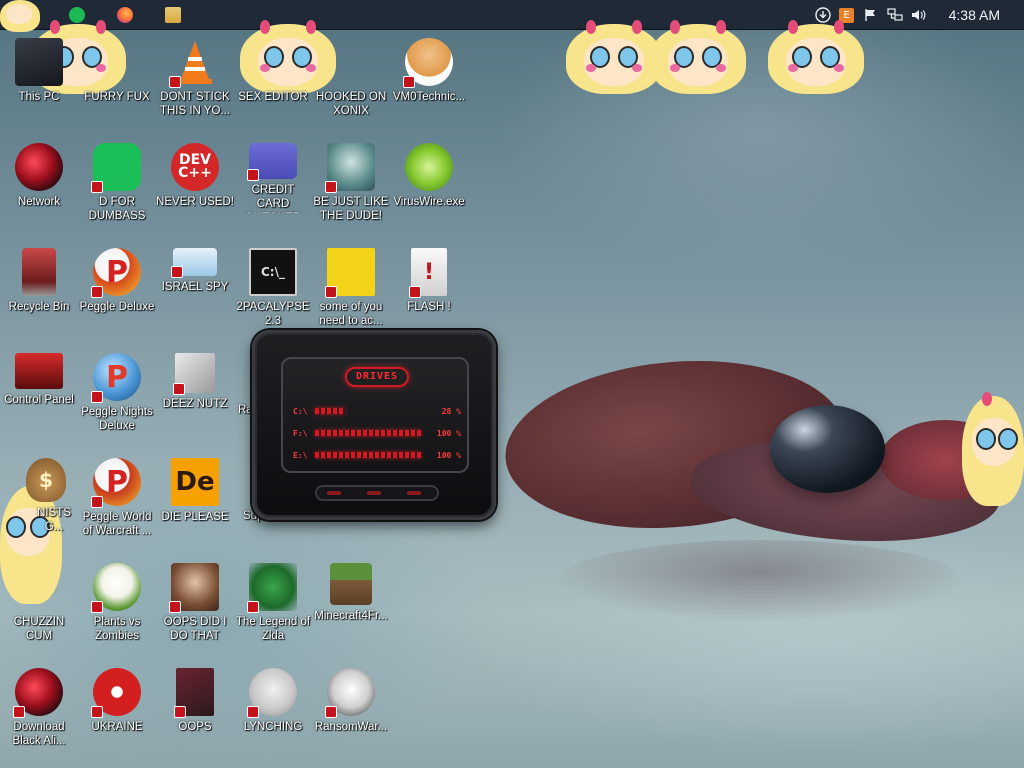  Describe the element at coordinates (39, 97) in the screenshot. I see `icon-label: This PC` at that location.